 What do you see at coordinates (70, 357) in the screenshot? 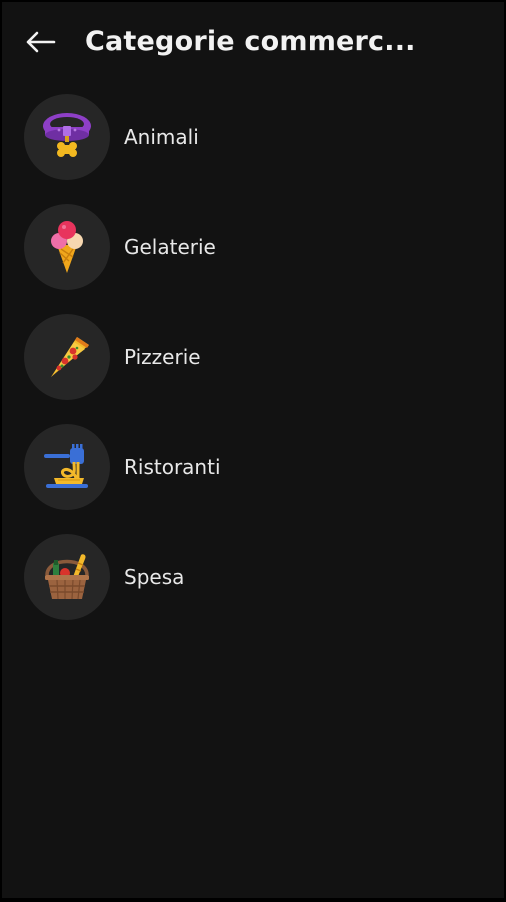
I see `pizza-slice-icon` at bounding box center [70, 357].